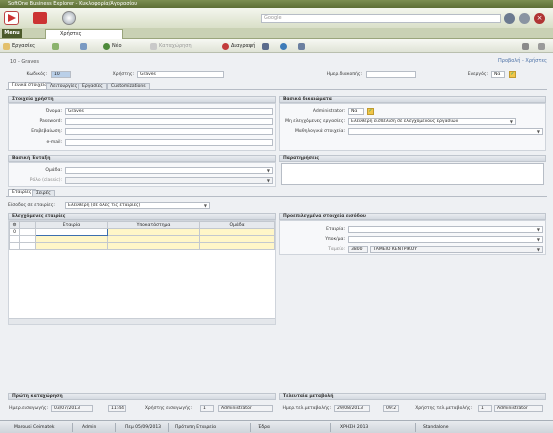  What do you see at coordinates (11, 18) in the screenshot?
I see `softone-logo-icon` at bounding box center [11, 18].